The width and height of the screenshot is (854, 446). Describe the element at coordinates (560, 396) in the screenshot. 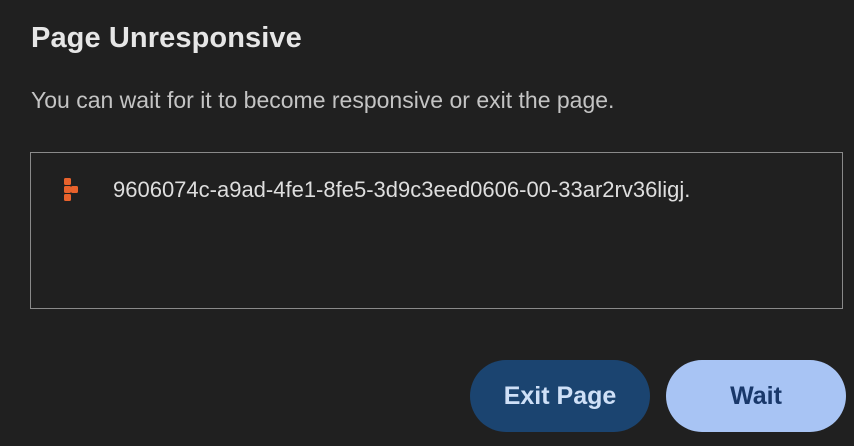

I see `exit-page-button: Exit Page` at that location.